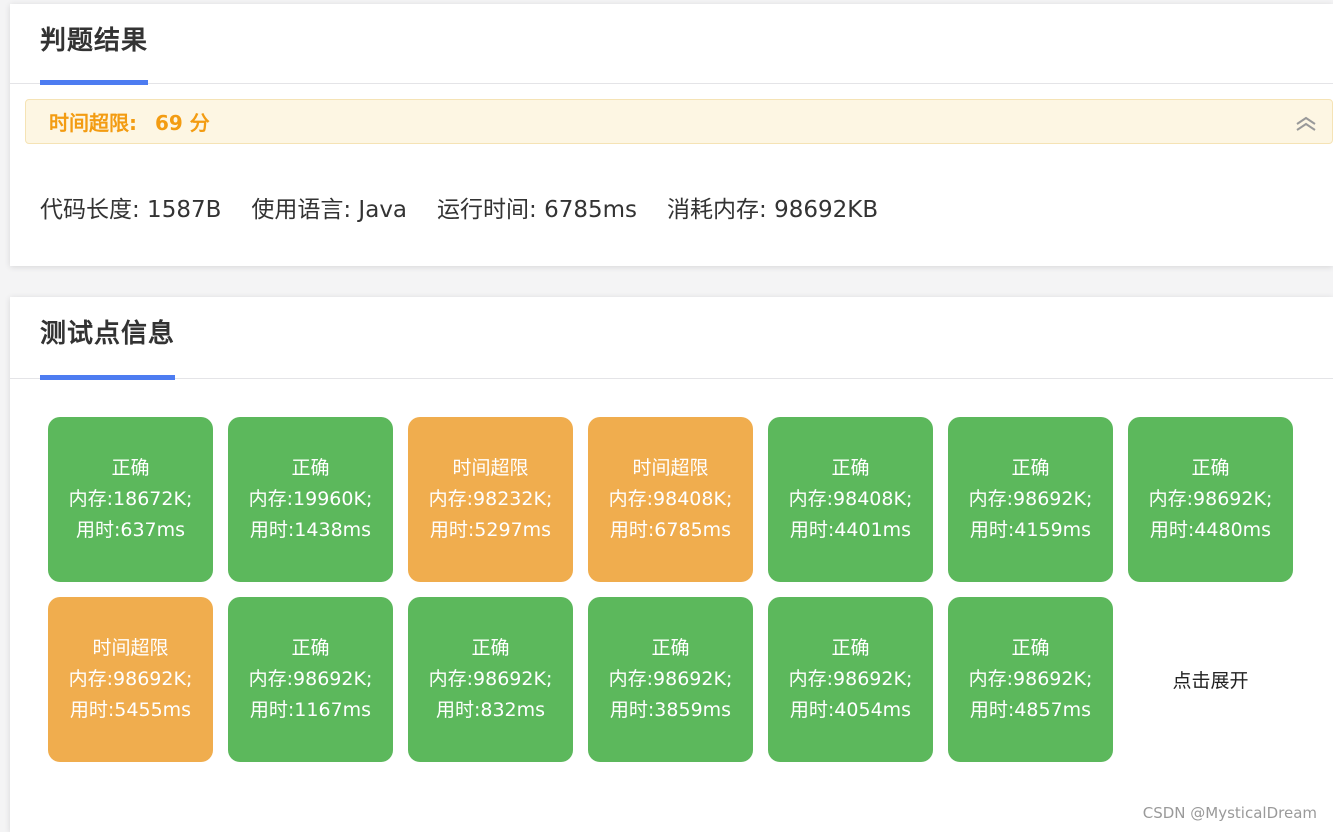  What do you see at coordinates (182, 123) in the screenshot?
I see `score-value: 69 分` at bounding box center [182, 123].